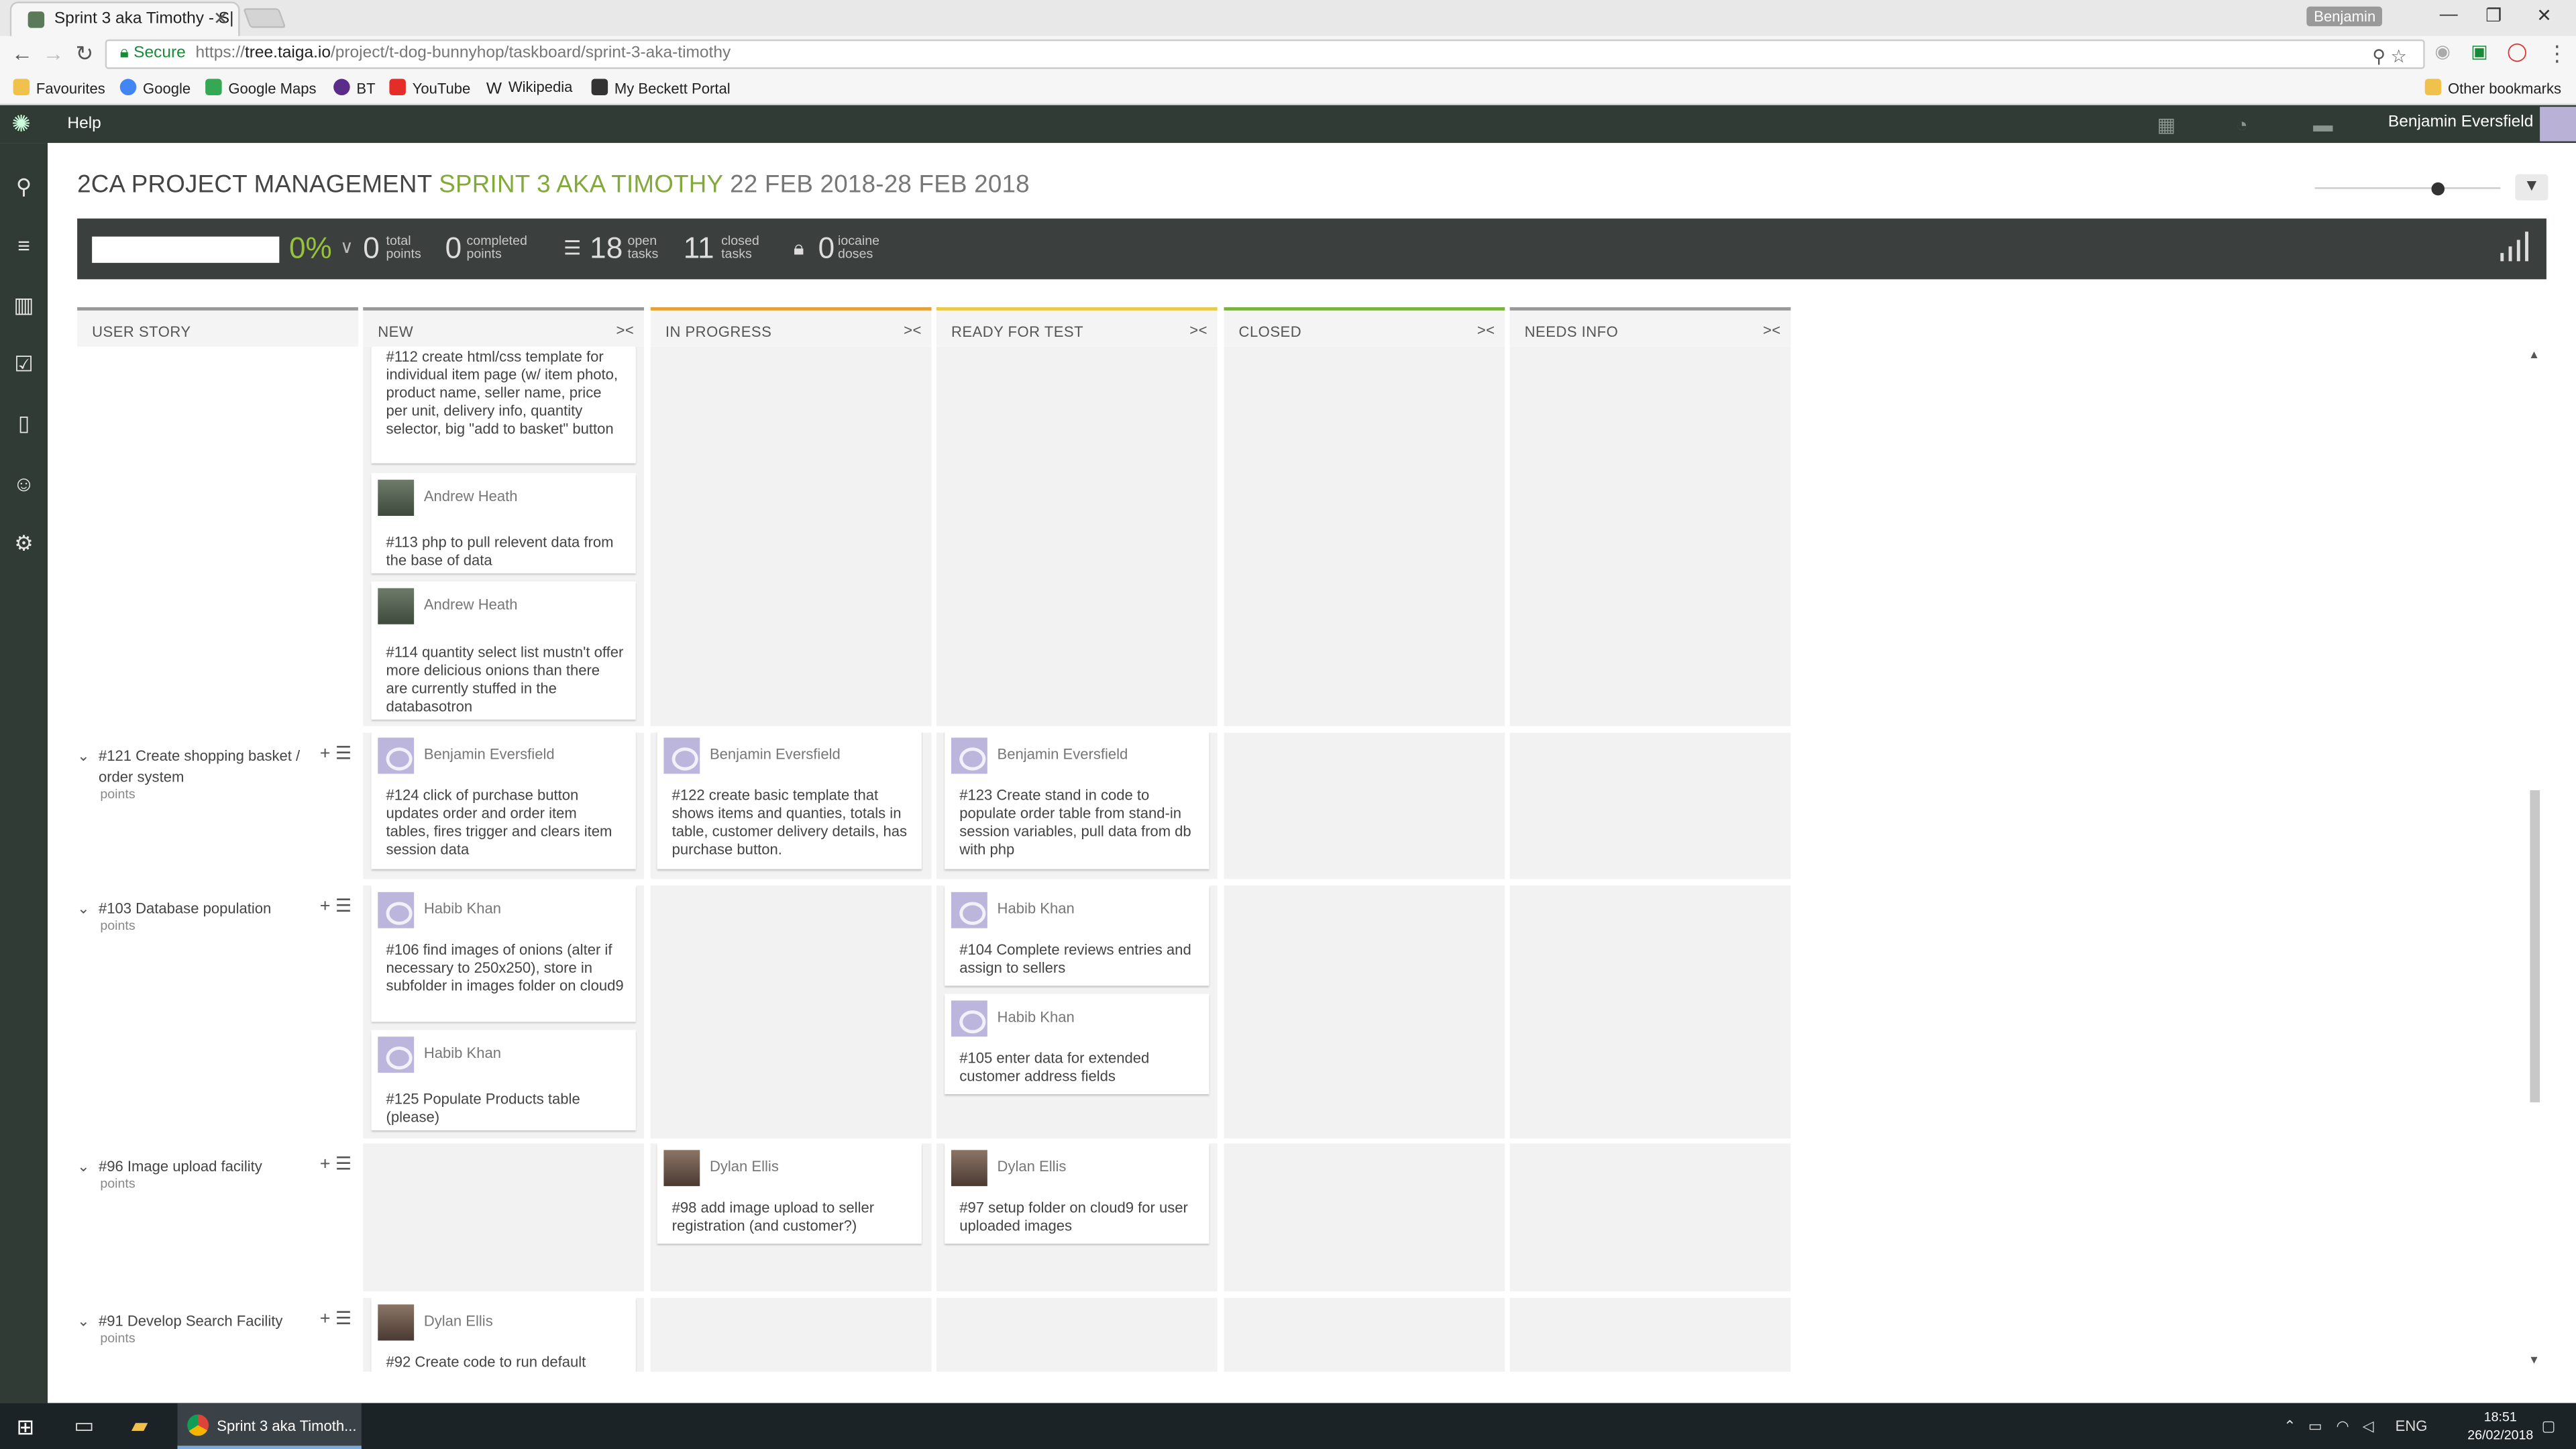  What do you see at coordinates (2449, 14) in the screenshot?
I see `minimize-icon: —` at bounding box center [2449, 14].